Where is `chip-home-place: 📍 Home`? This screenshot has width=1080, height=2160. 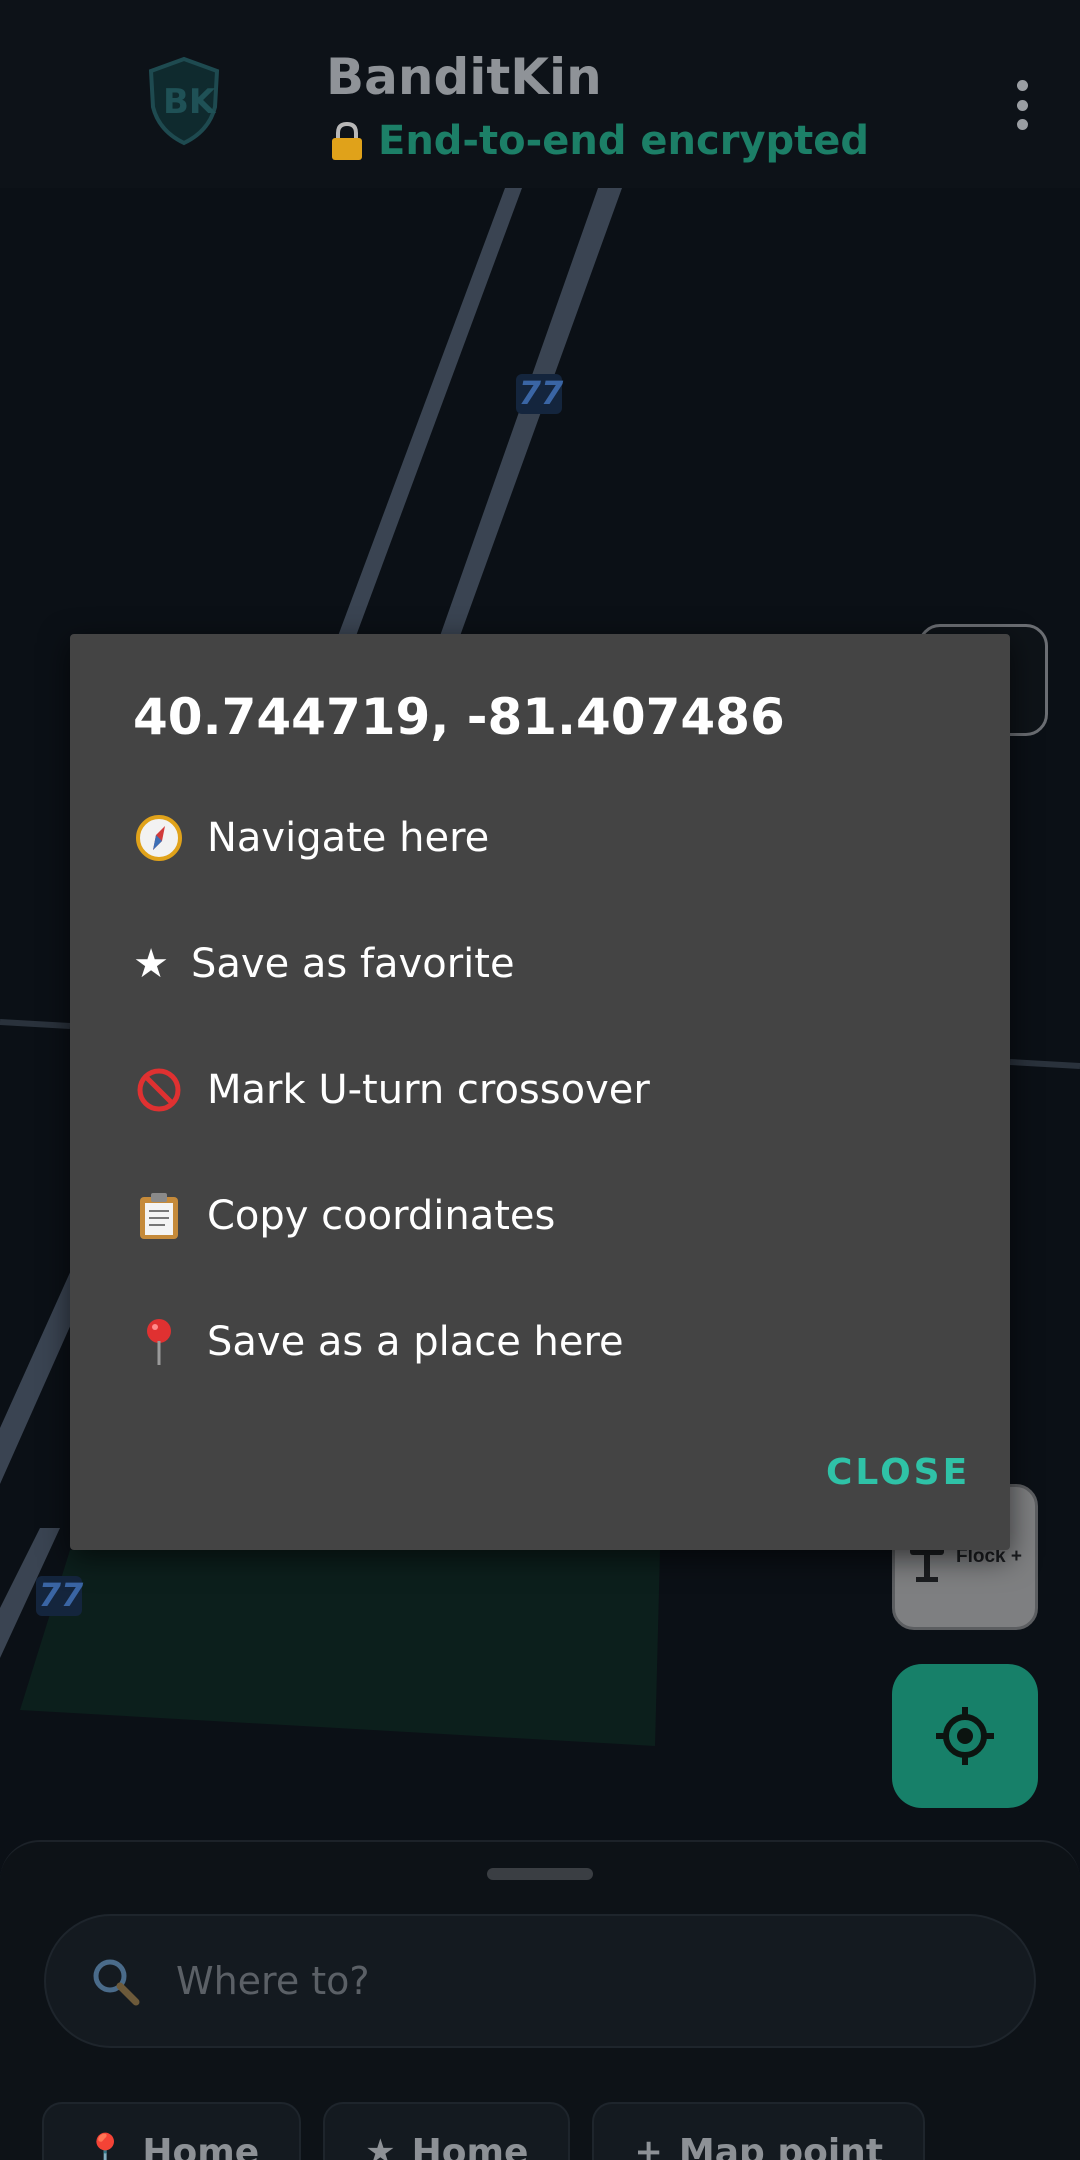
chip-home-place: 📍 Home is located at coordinates (172, 2131).